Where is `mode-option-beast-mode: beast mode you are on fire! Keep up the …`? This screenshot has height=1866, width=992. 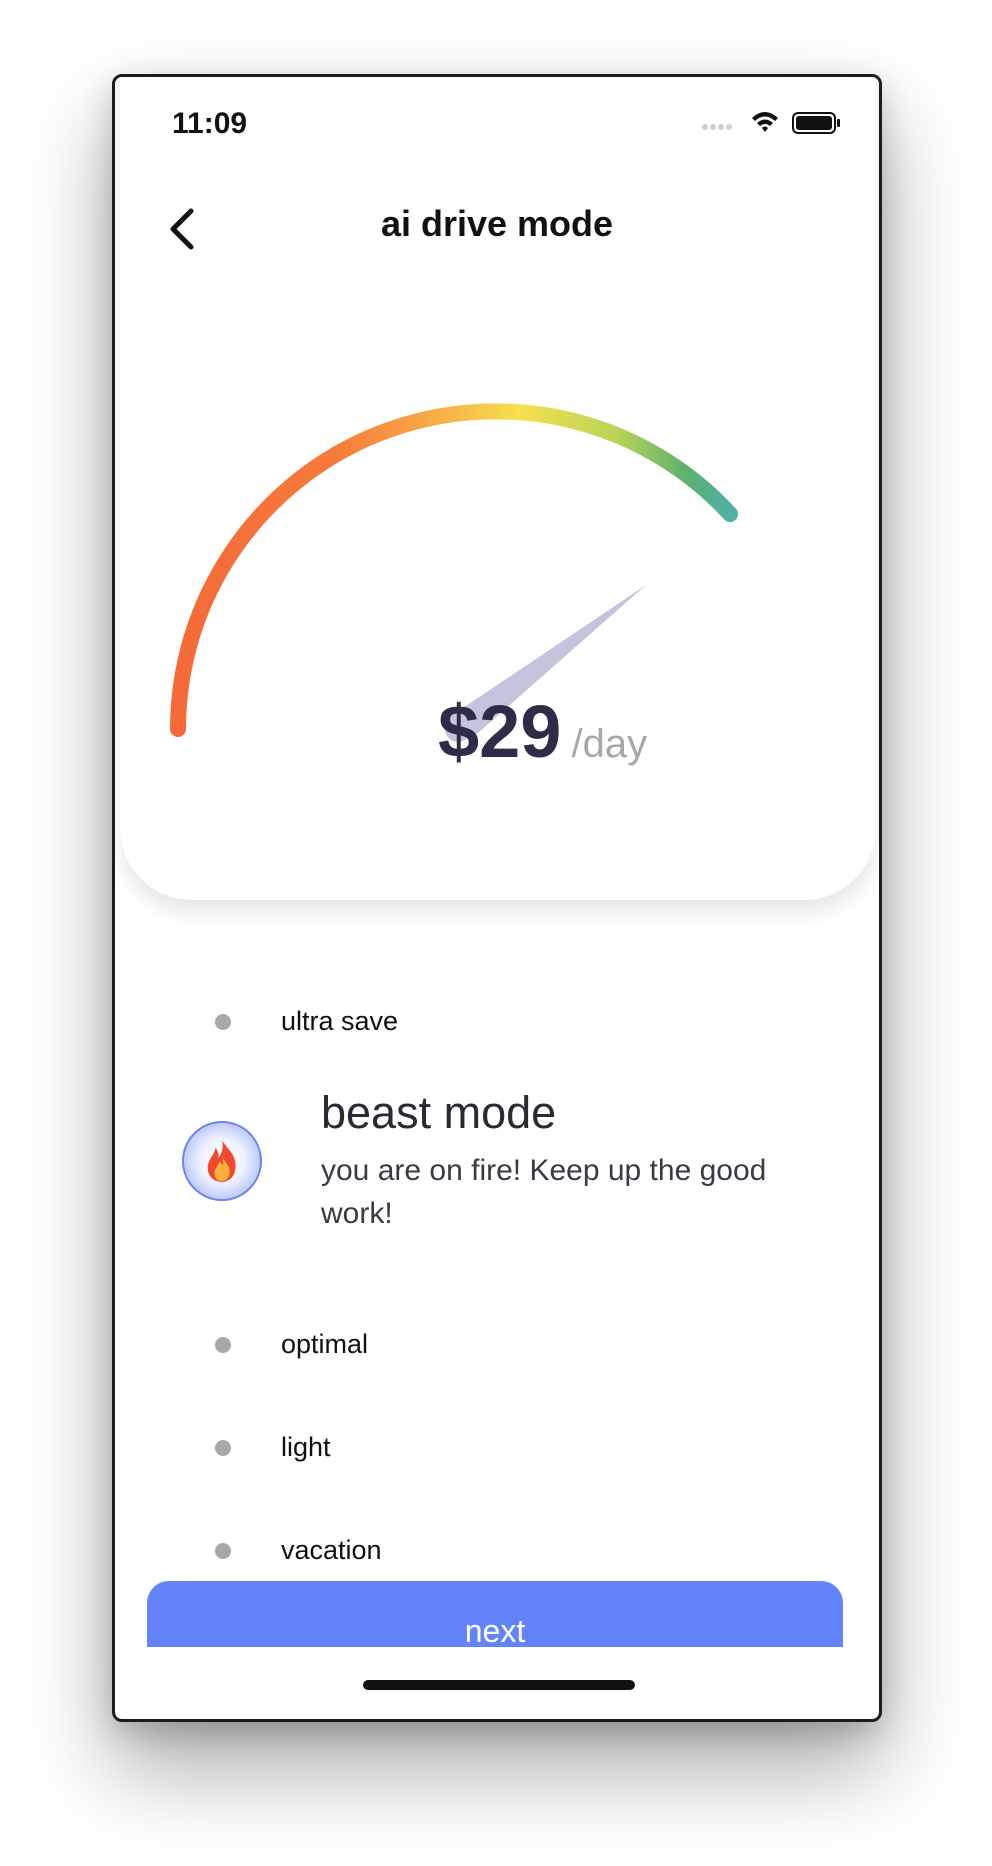 mode-option-beast-mode: beast mode you are on fire! Keep up the … is located at coordinates (497, 1182).